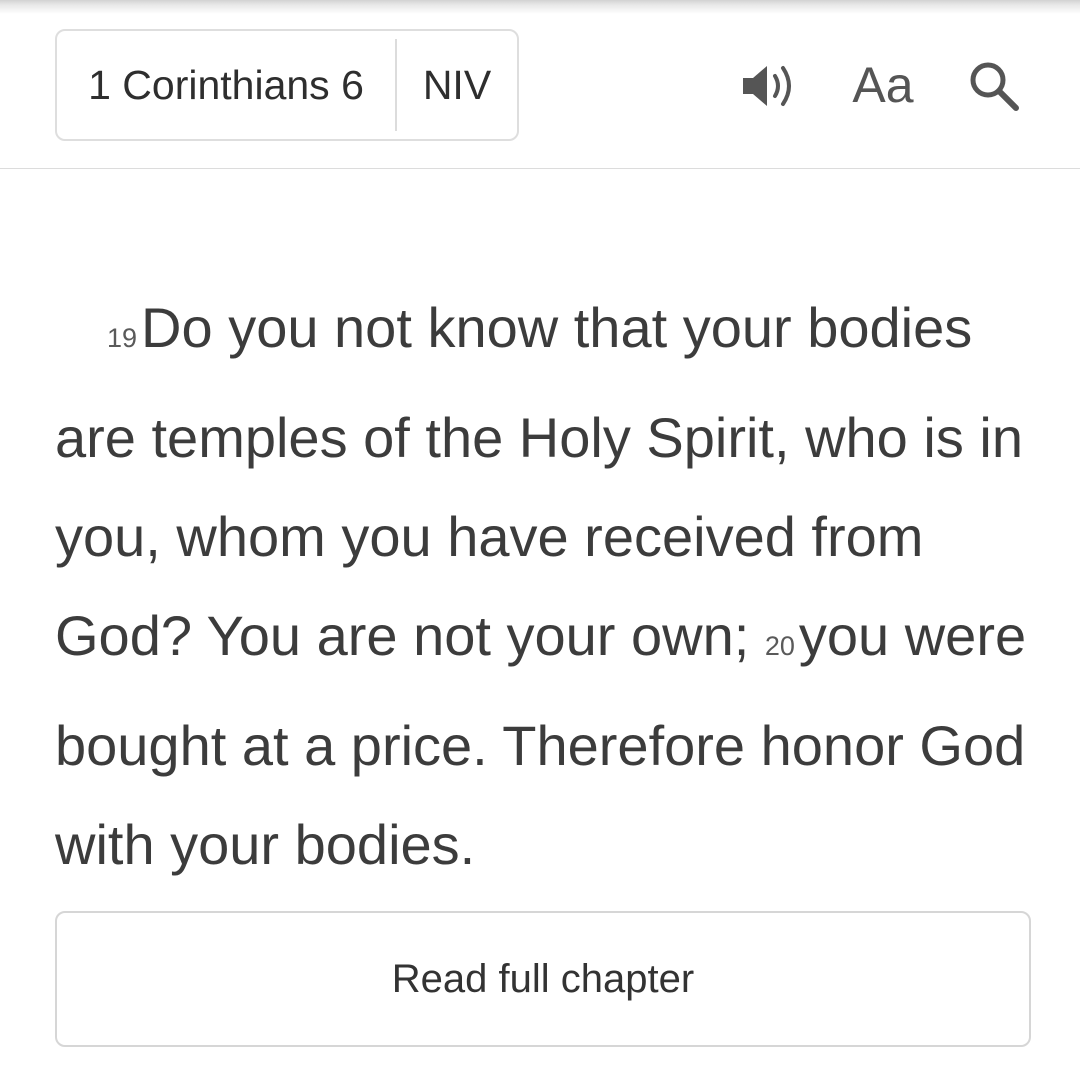 This screenshot has height=1080, width=1080. I want to click on verse-number: 19, so click(122, 338).